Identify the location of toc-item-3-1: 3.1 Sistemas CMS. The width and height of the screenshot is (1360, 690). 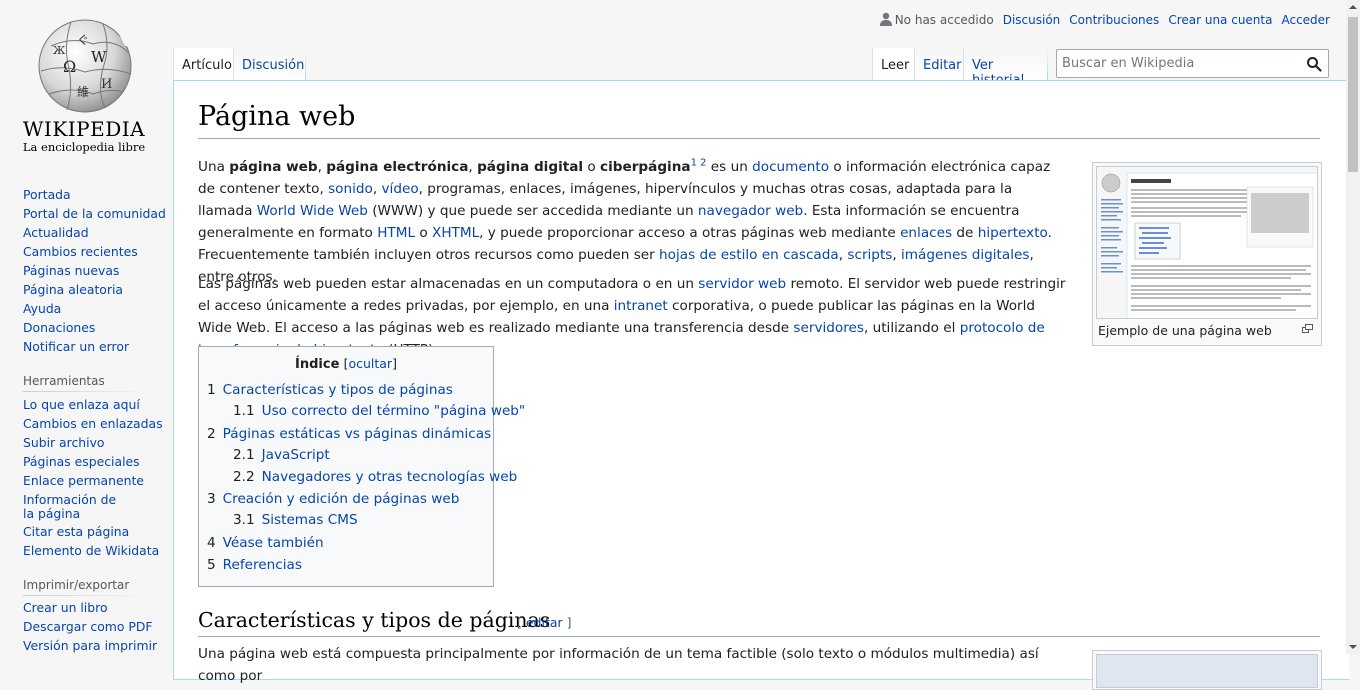
(295, 520).